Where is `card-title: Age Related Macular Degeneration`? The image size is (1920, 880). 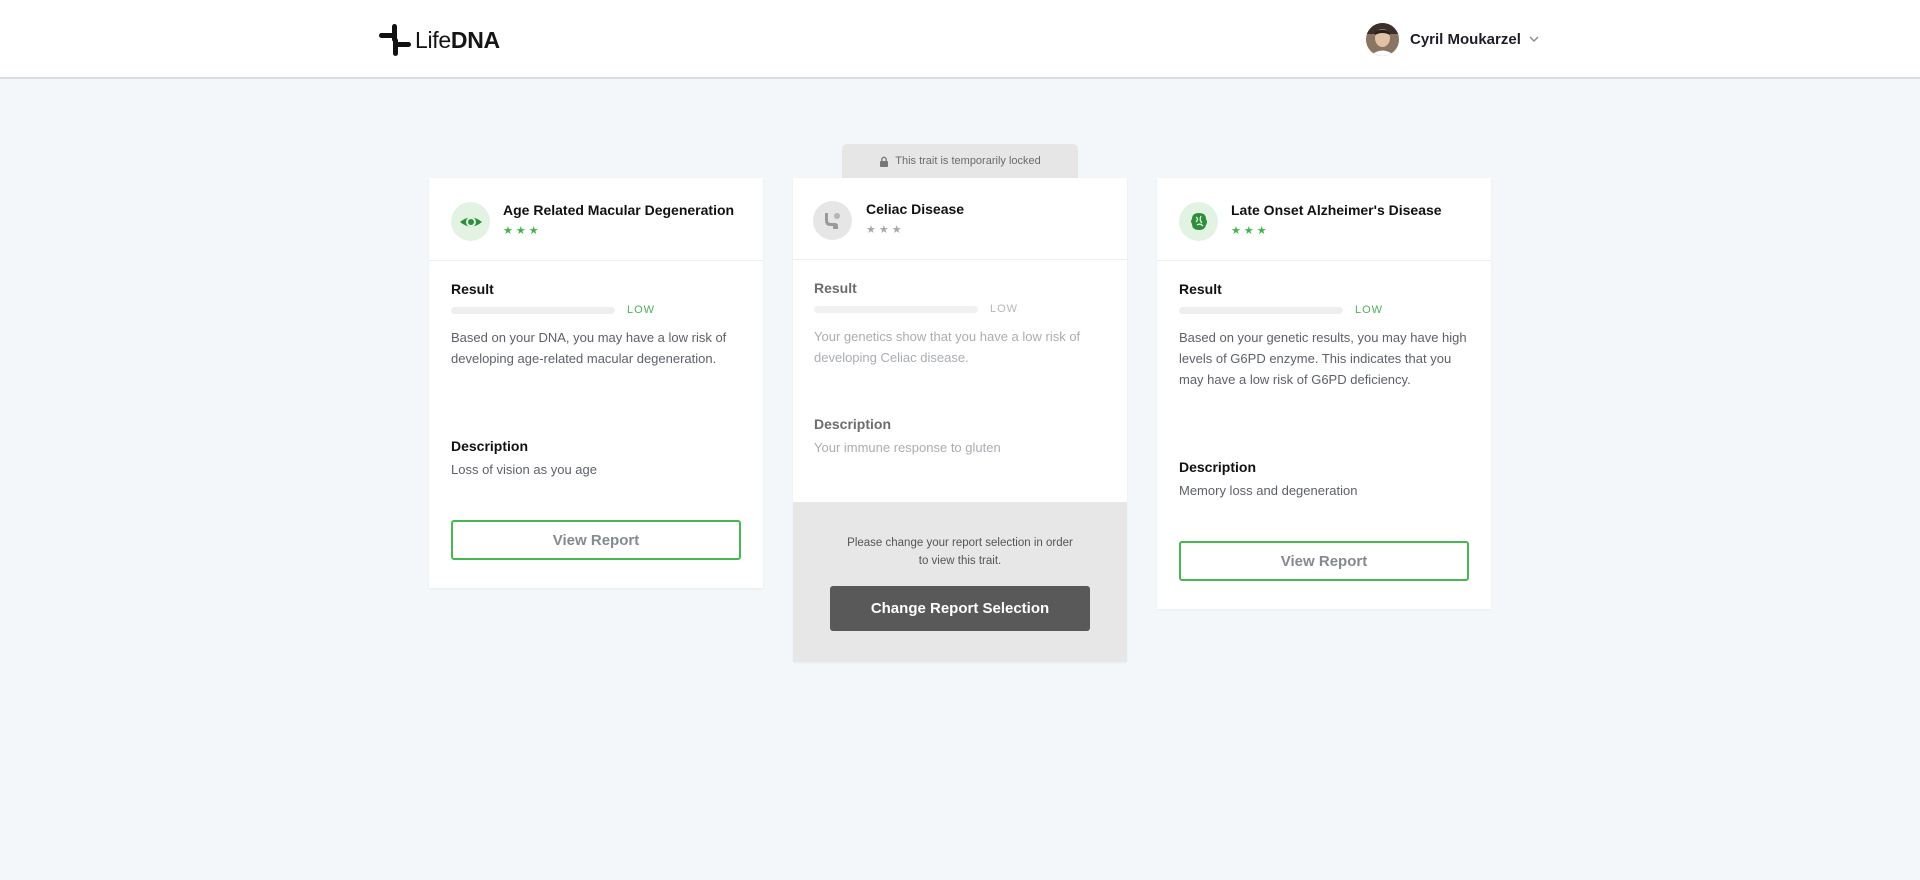
card-title: Age Related Macular Degeneration is located at coordinates (619, 210).